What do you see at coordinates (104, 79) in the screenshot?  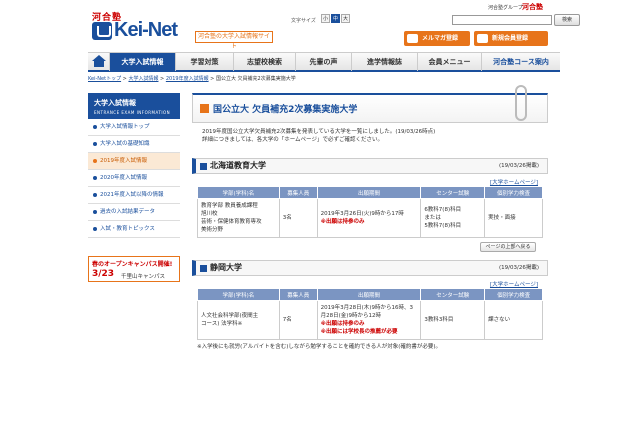 I see `breadcrumb-top: Kei-Netトップ` at bounding box center [104, 79].